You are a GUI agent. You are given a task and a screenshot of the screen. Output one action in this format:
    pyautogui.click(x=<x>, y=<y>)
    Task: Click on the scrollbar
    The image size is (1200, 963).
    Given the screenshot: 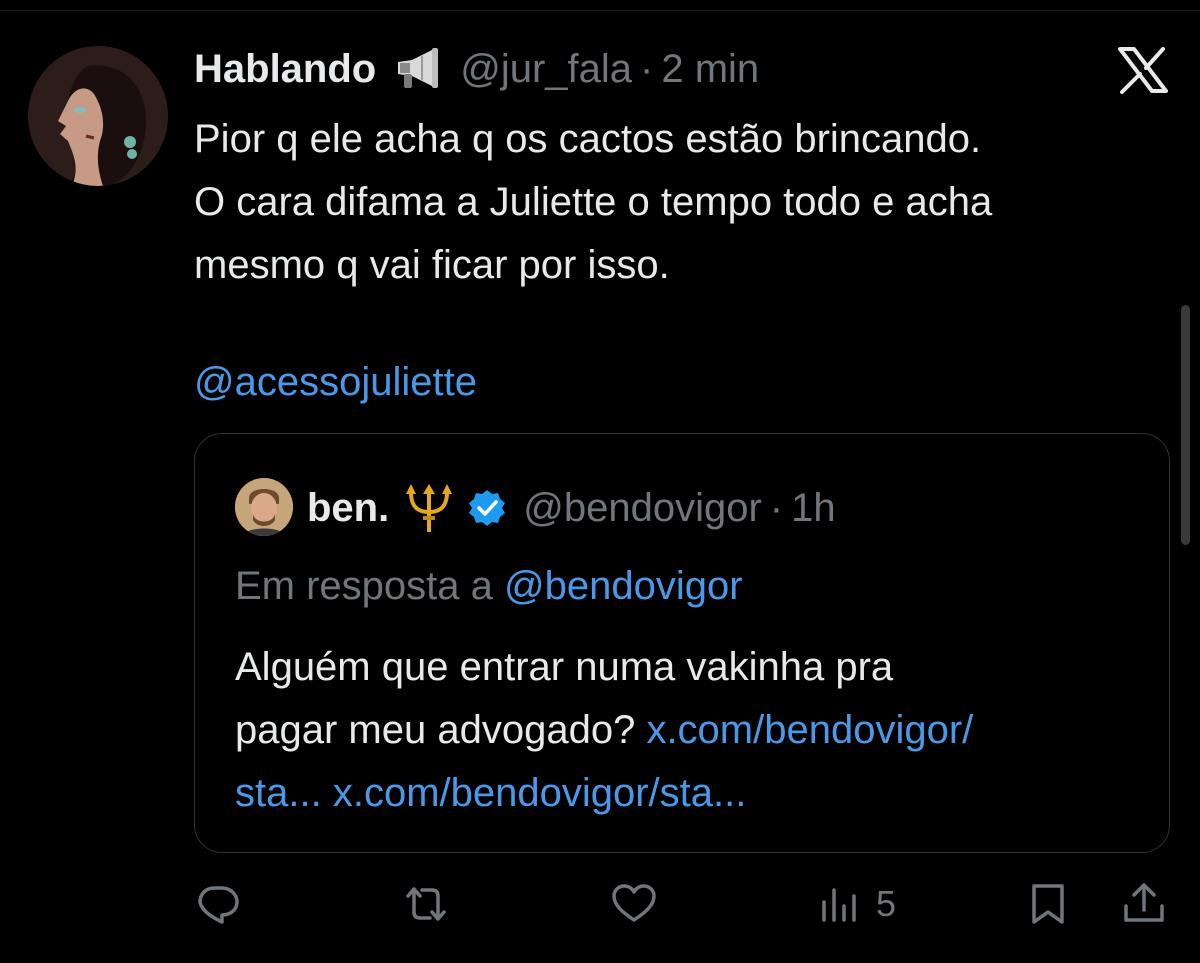 What is the action you would take?
    pyautogui.click(x=1185, y=425)
    